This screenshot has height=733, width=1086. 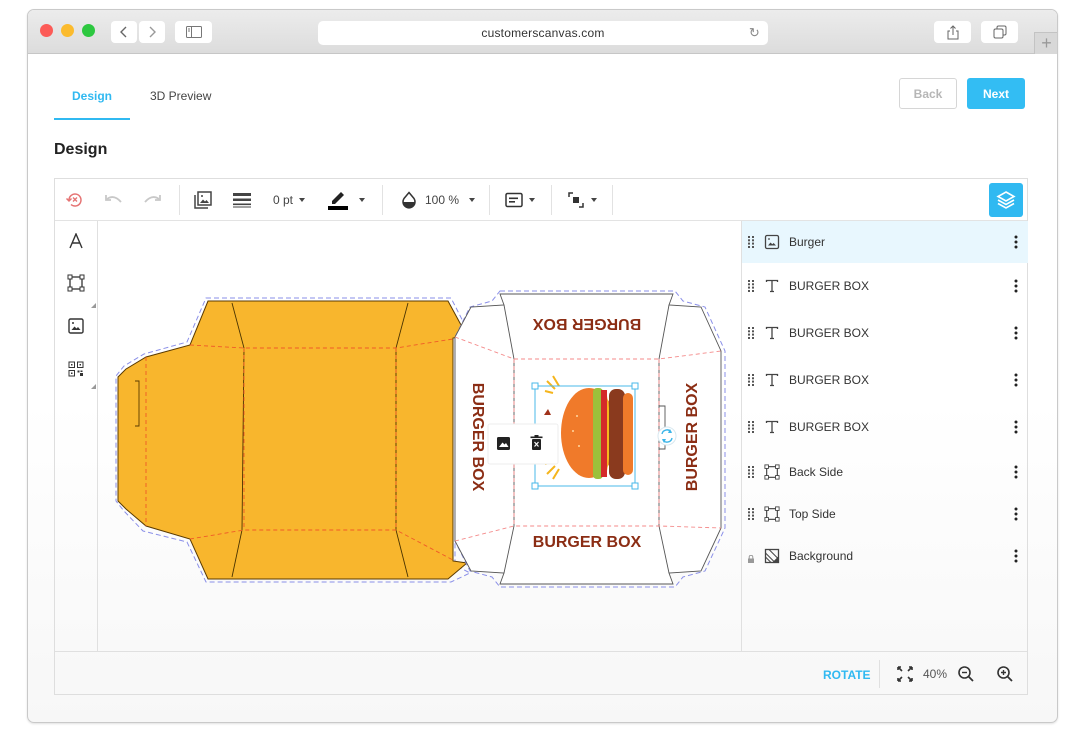 What do you see at coordinates (816, 472) in the screenshot?
I see `layer-name: Back Side` at bounding box center [816, 472].